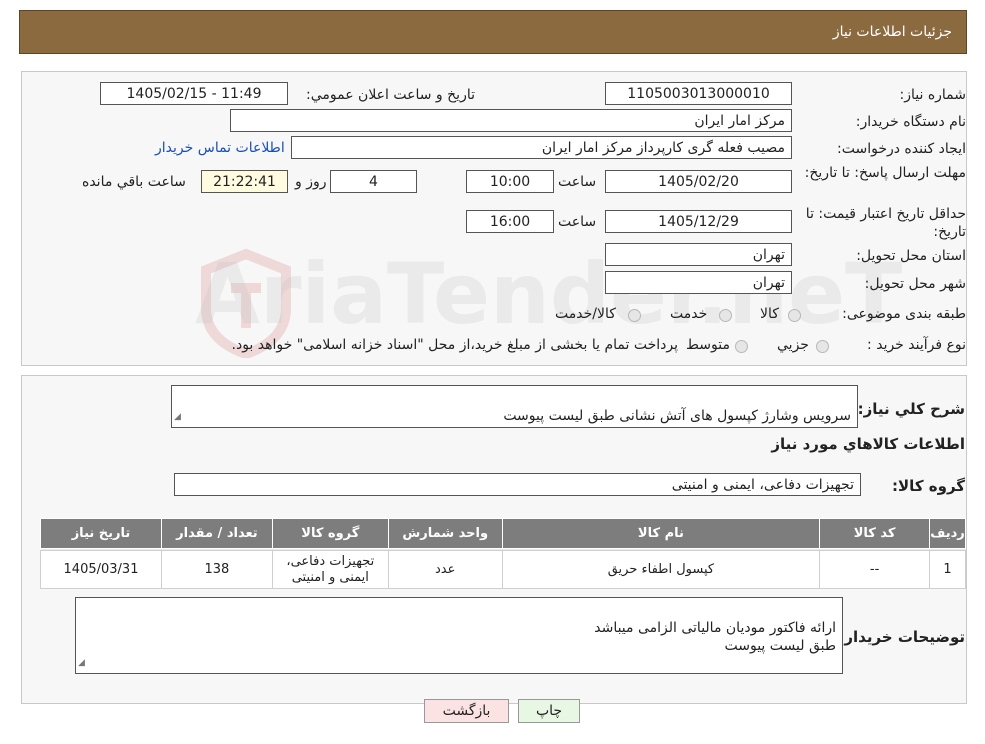  What do you see at coordinates (901, 149) in the screenshot?
I see `creator-label: ايجاد کننده درخواست:` at bounding box center [901, 149].